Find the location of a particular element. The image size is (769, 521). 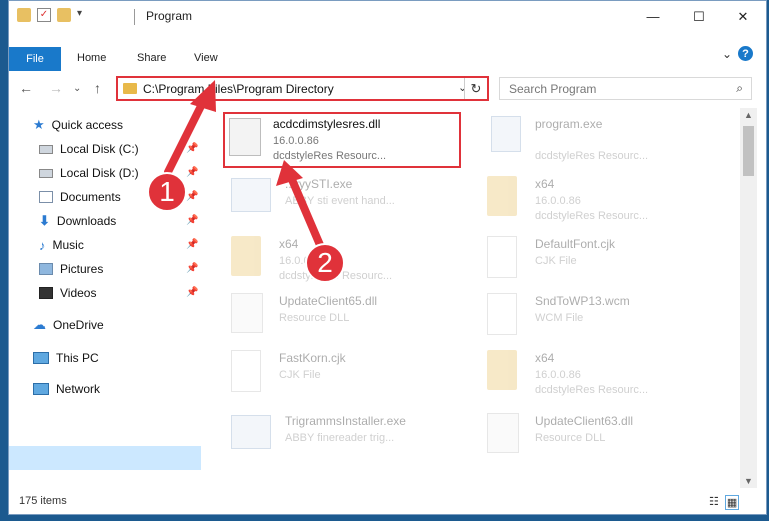

refresh-button: ↻ is located at coordinates (475, 88).